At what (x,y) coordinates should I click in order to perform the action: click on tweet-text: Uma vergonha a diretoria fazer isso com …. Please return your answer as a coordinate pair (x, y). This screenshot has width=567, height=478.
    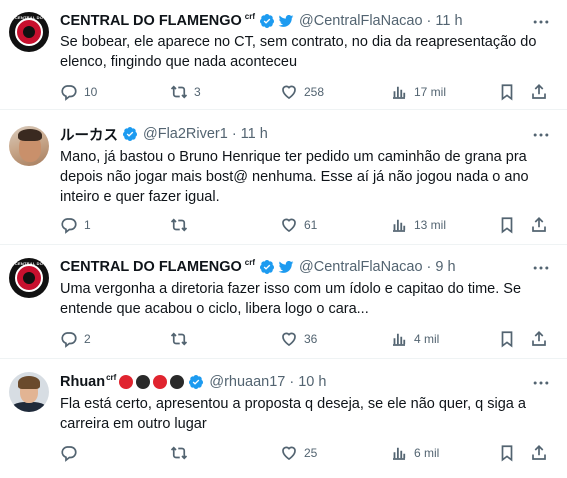
    Looking at the image, I should click on (291, 299).